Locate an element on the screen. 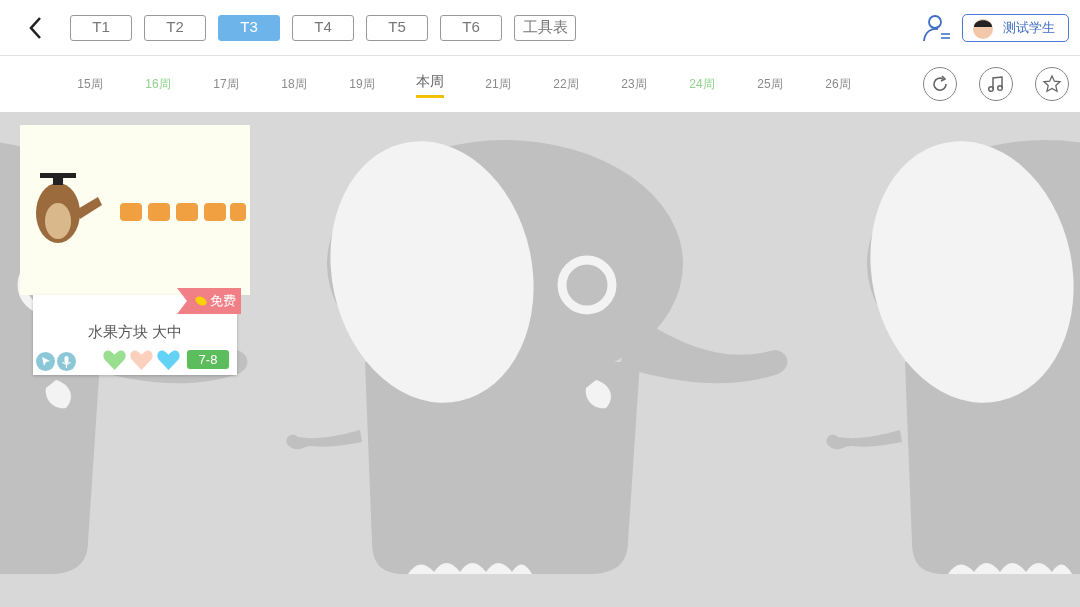 Image resolution: width=1080 pixels, height=607 pixels. tab: T4 is located at coordinates (323, 27).